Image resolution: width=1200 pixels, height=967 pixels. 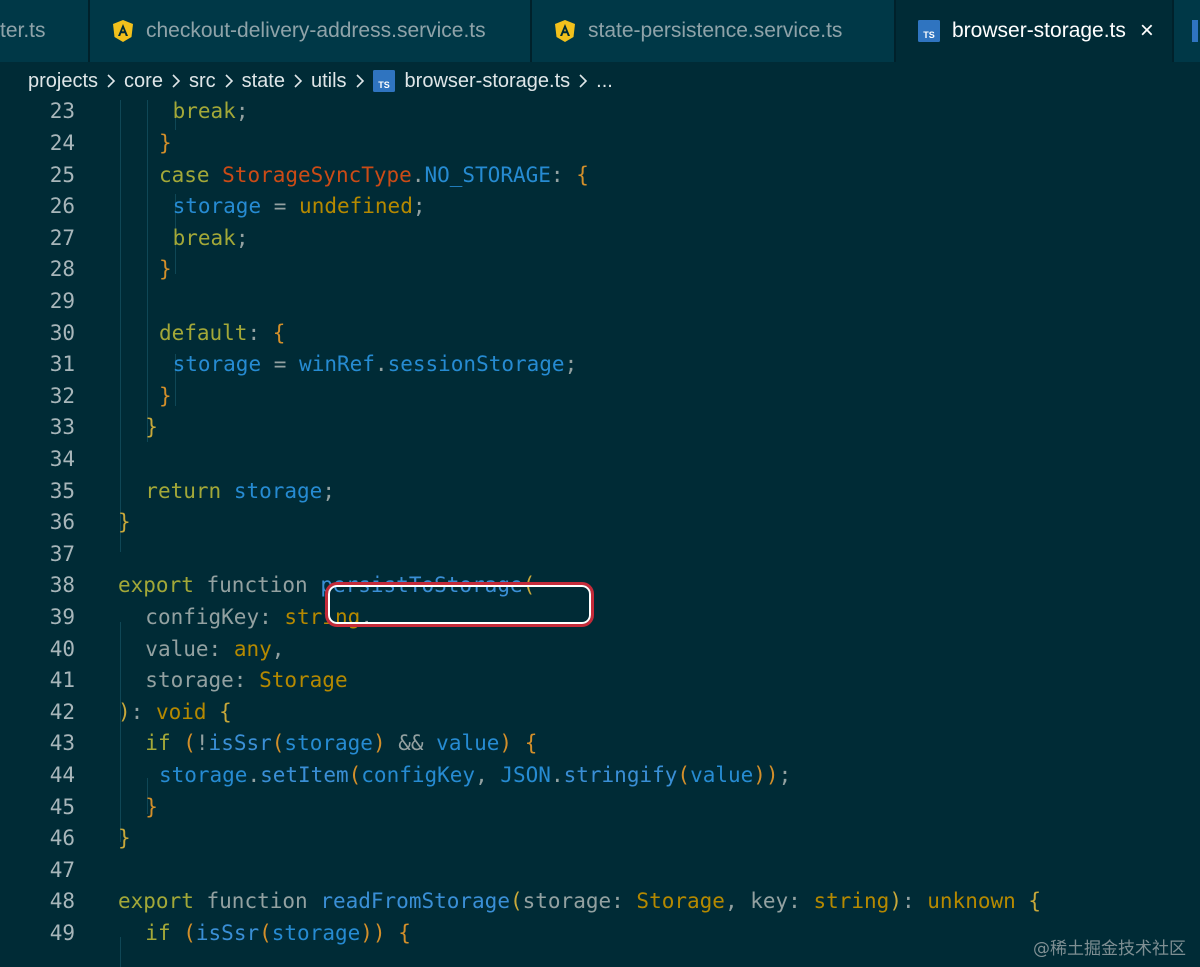 What do you see at coordinates (488, 81) in the screenshot?
I see `breadcrumb-item: browser-storage.ts` at bounding box center [488, 81].